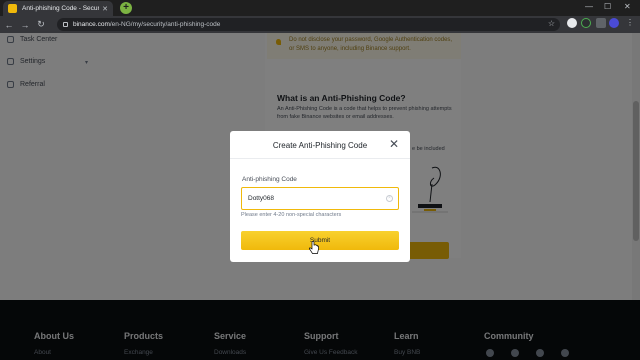  I want to click on input-hint: Please enter 4-20 non-special characters, so click(291, 215).